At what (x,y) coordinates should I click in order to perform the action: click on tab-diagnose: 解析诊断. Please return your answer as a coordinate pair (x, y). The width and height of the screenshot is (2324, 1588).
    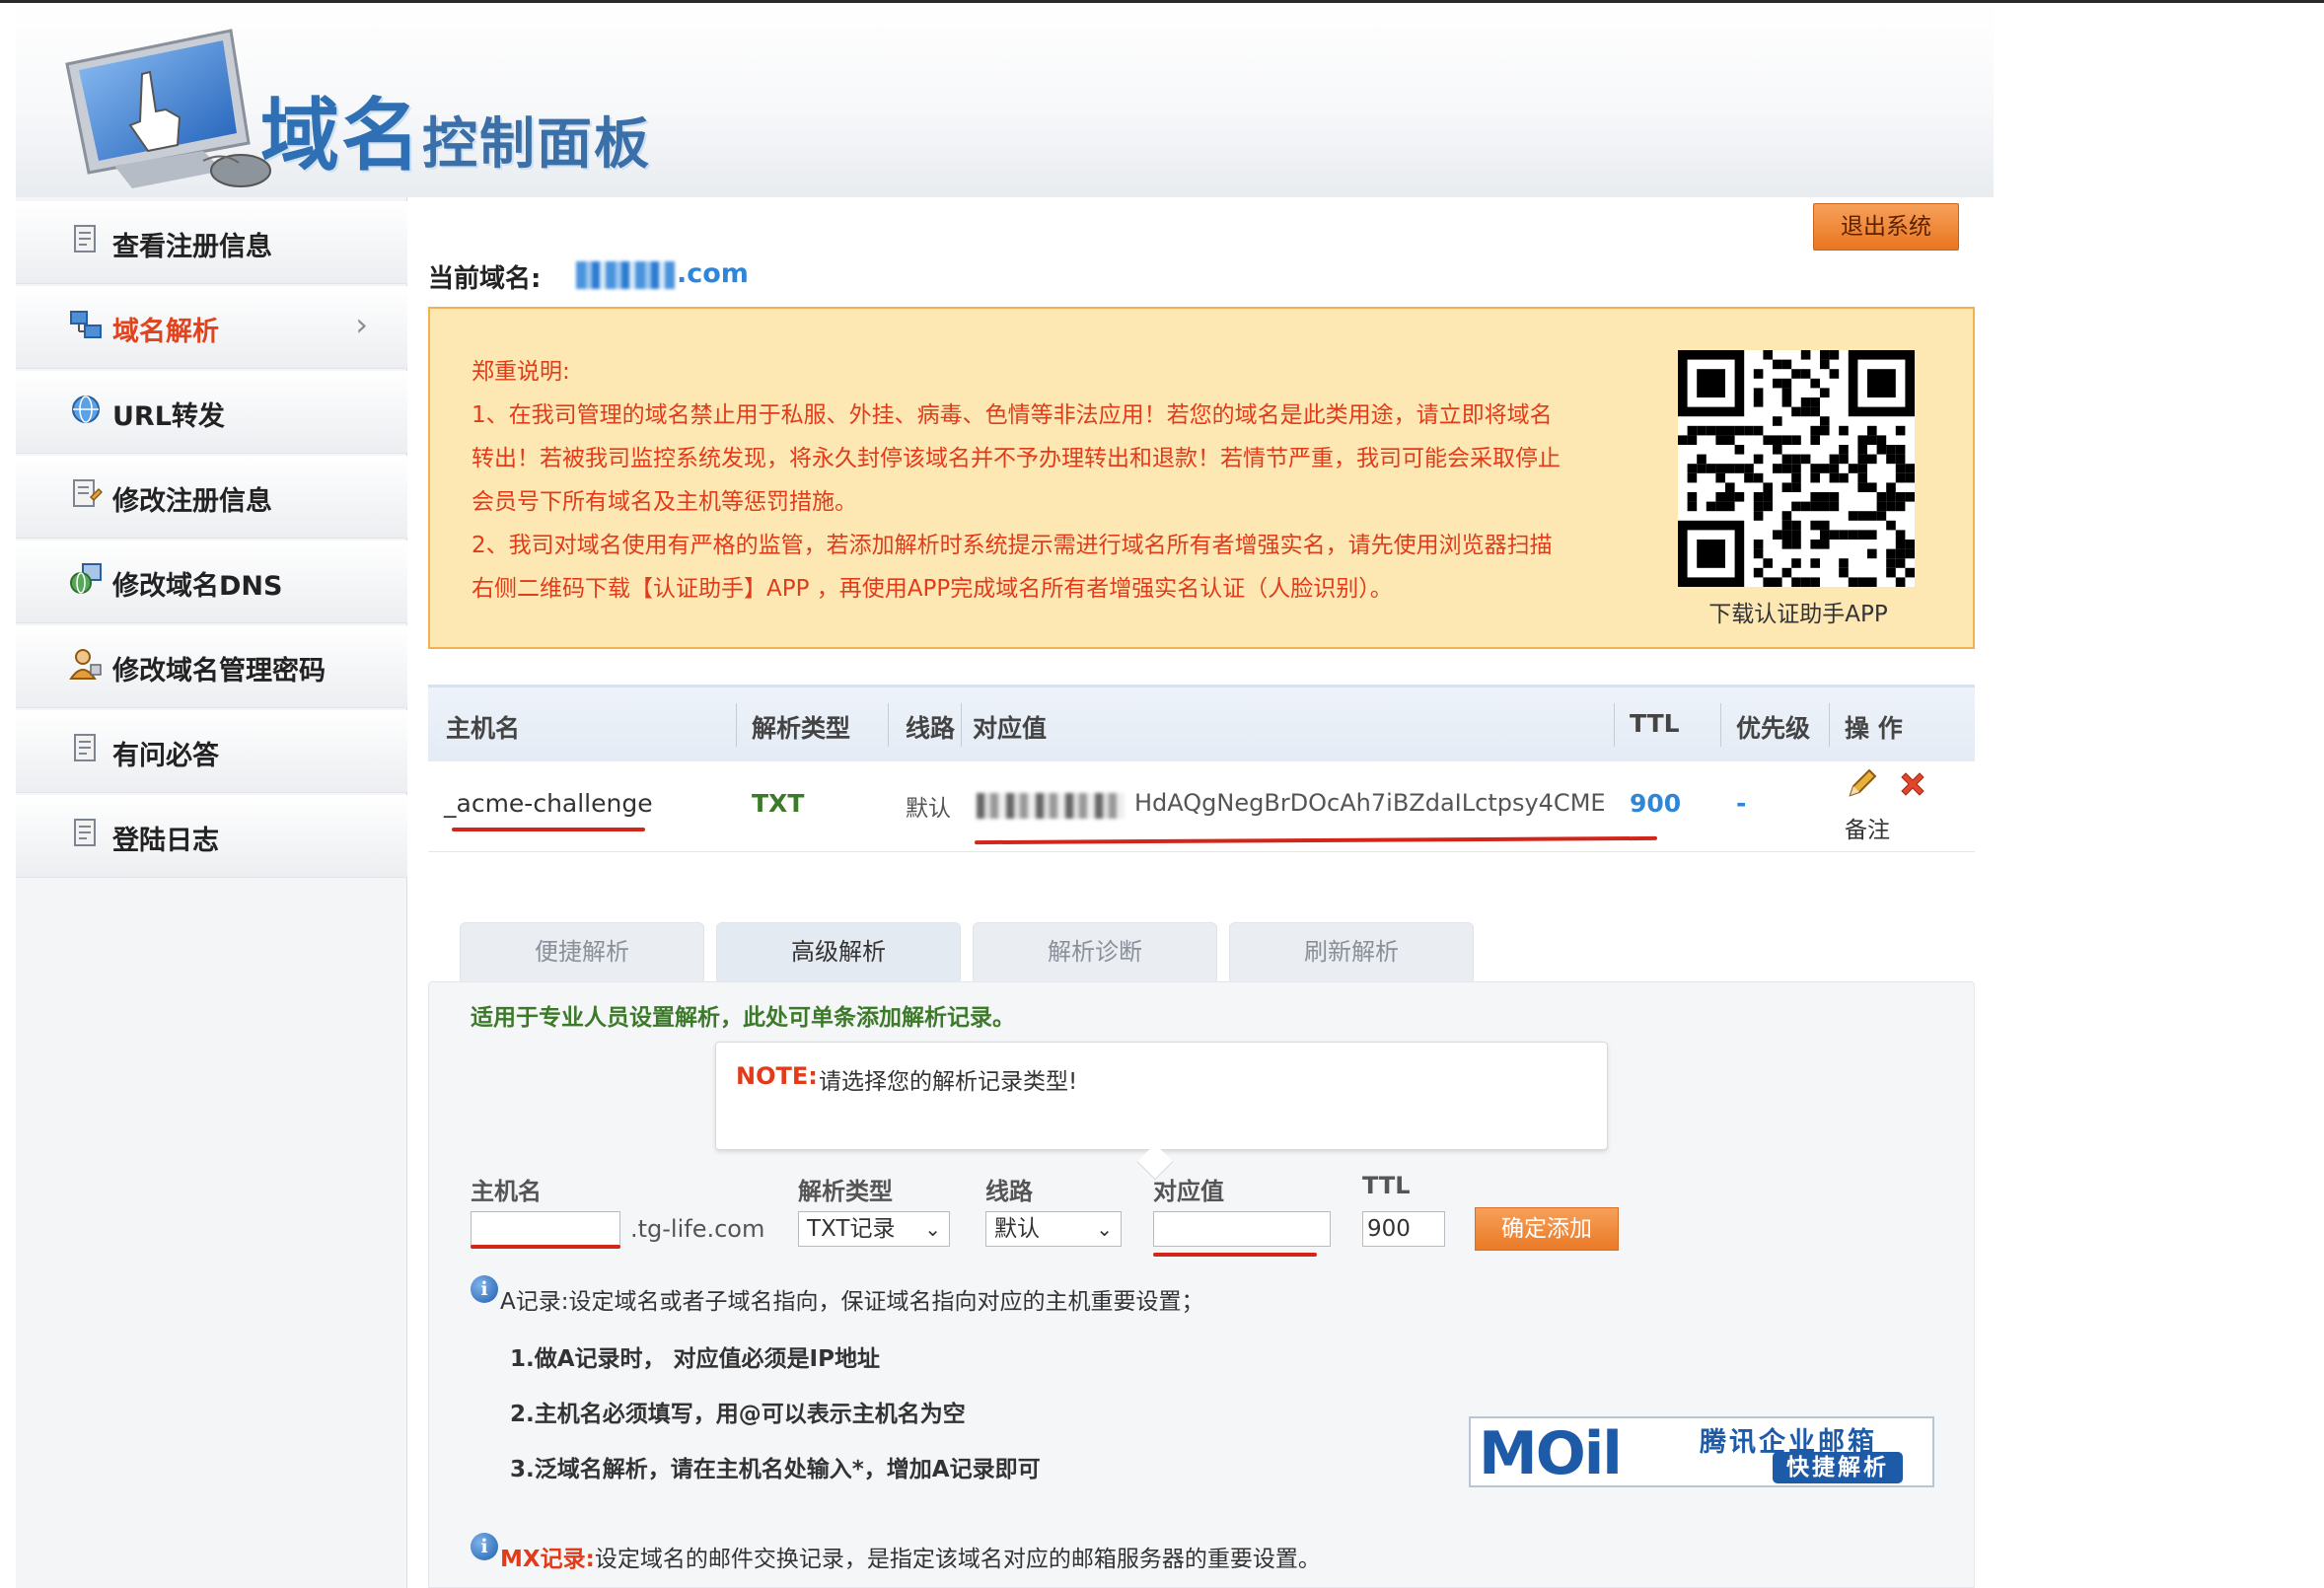
    Looking at the image, I should click on (1095, 951).